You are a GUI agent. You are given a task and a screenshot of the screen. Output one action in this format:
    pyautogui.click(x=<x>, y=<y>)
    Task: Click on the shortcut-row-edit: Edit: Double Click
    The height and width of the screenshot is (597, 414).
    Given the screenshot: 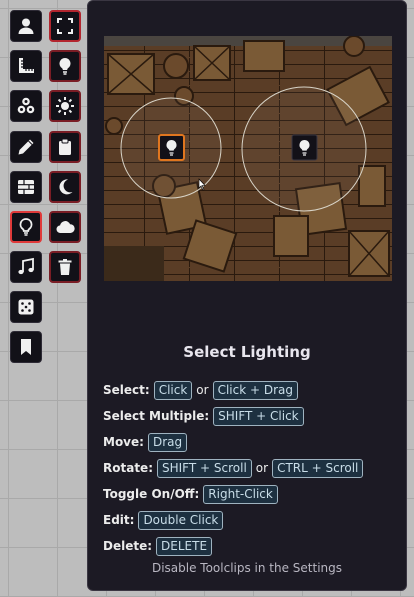 What is the action you would take?
    pyautogui.click(x=253, y=520)
    